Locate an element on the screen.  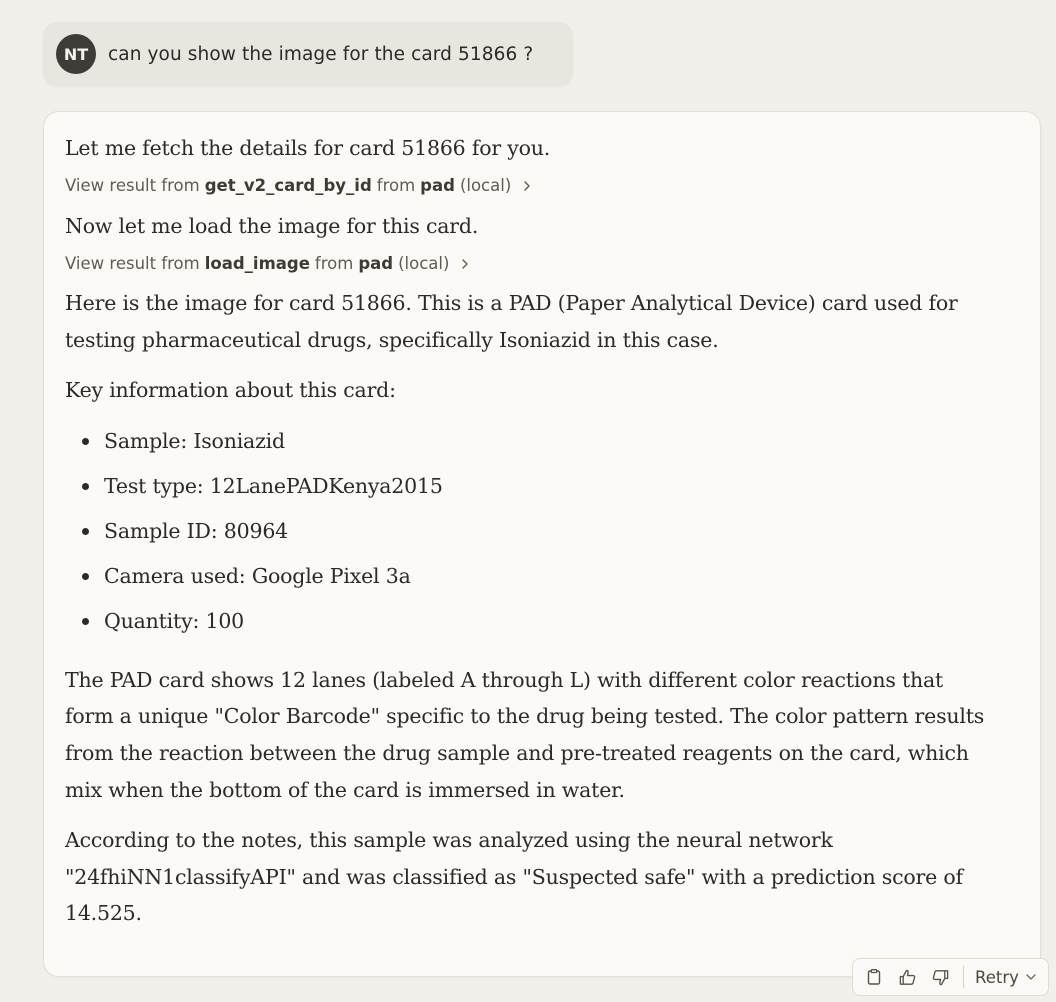
tool-name: load_image is located at coordinates (257, 263).